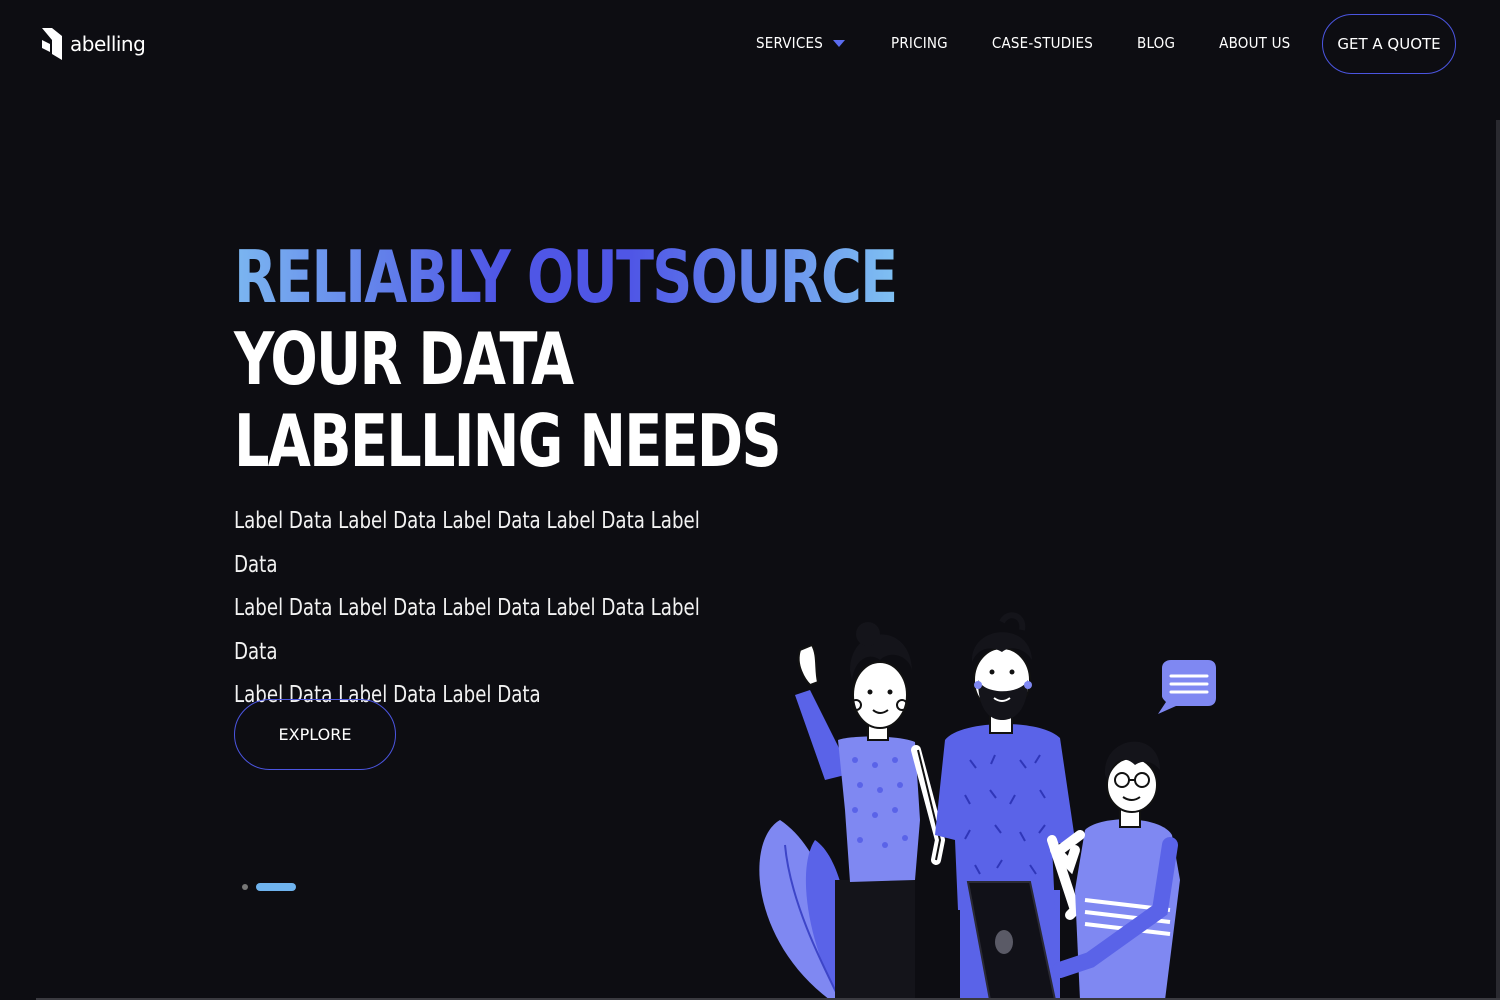 The height and width of the screenshot is (1000, 1500). I want to click on nav-item-services: SERVICES, so click(800, 43).